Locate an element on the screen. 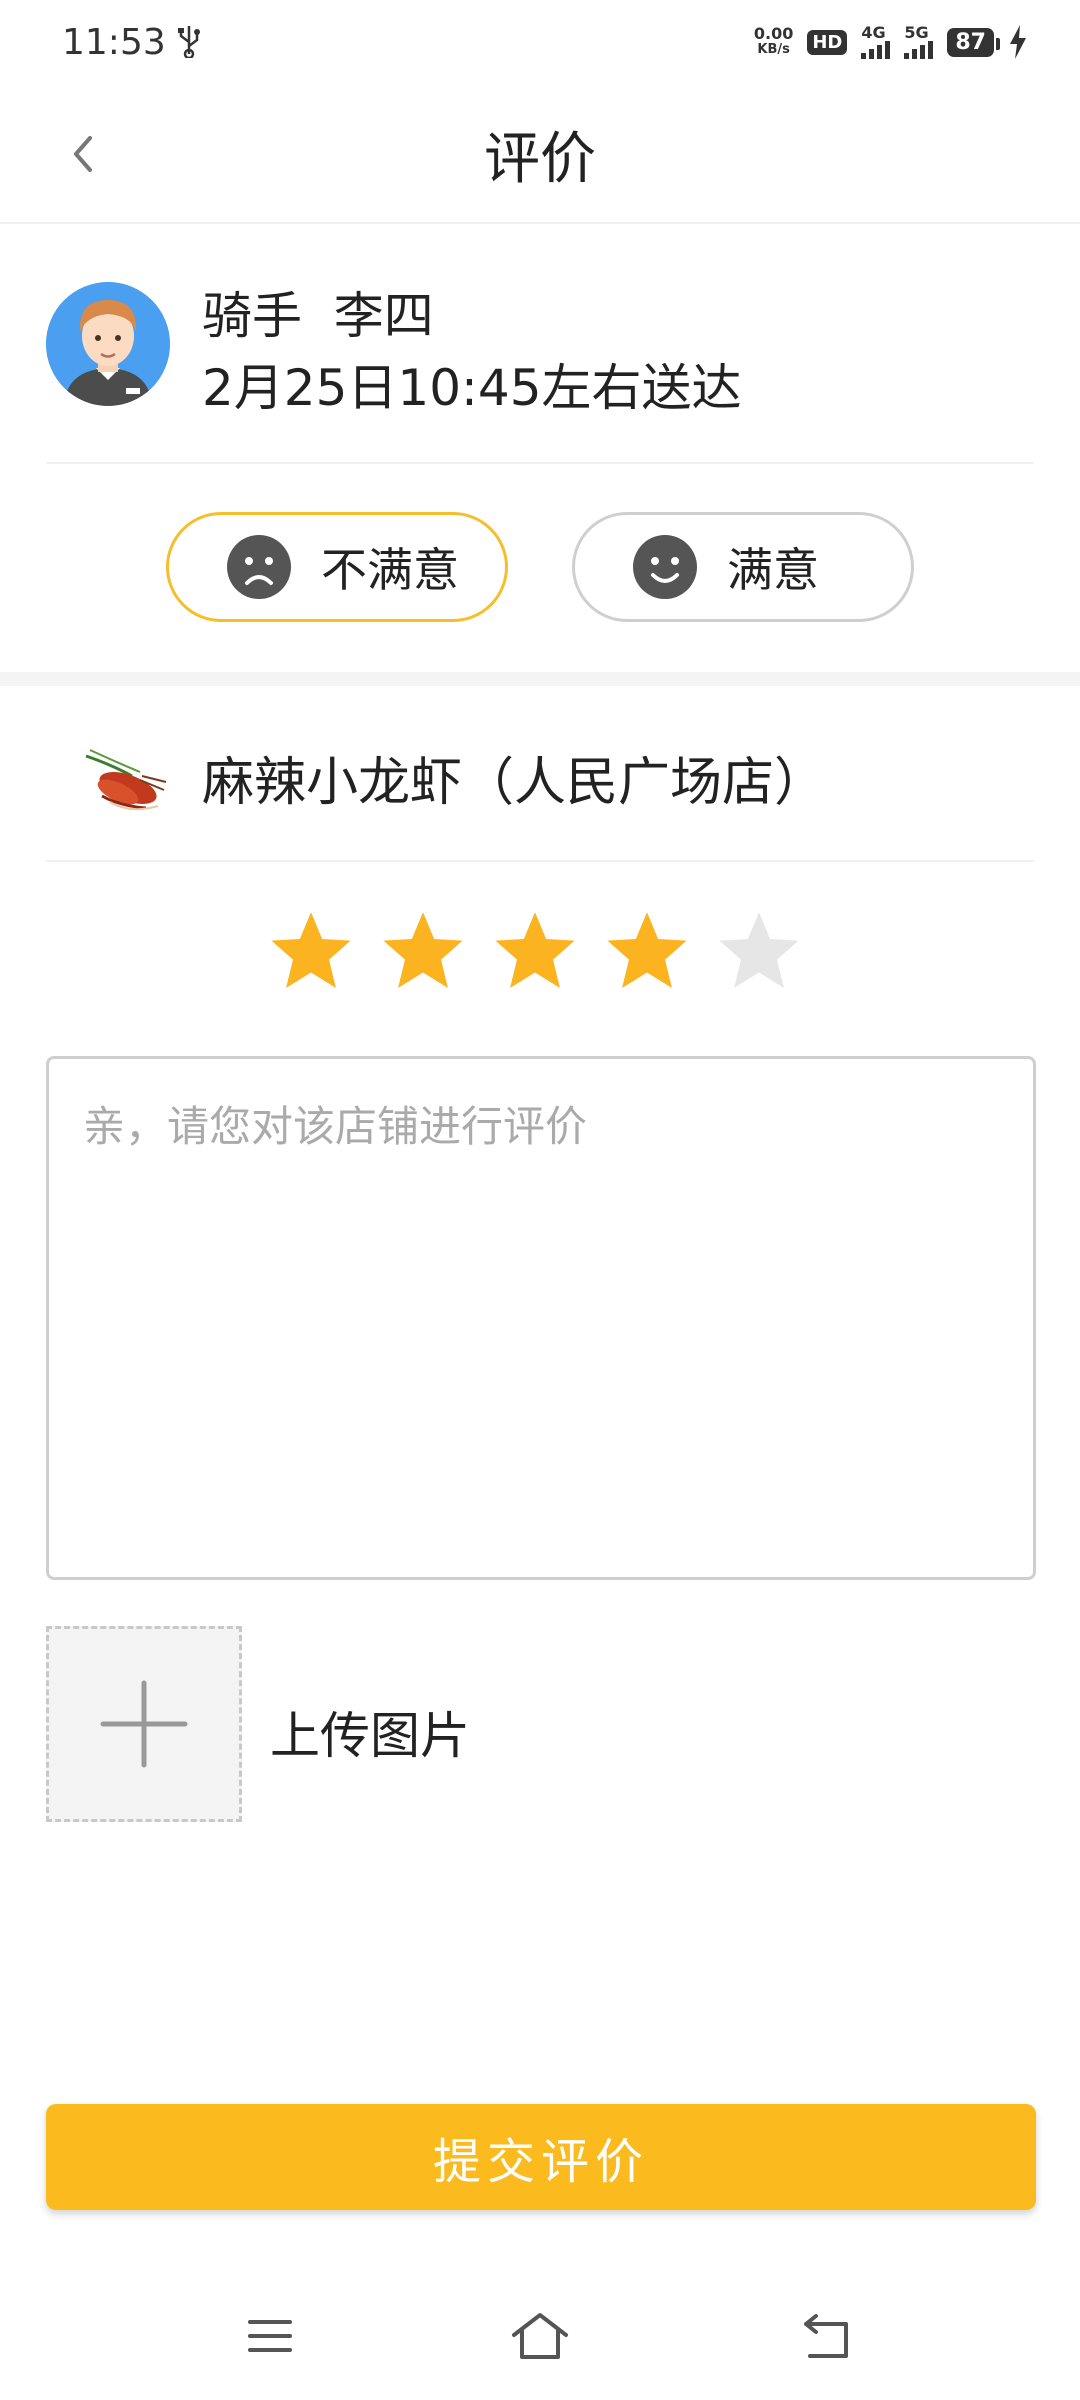 The height and width of the screenshot is (2400, 1080). submit-review-button: 提交评价 is located at coordinates (541, 2157).